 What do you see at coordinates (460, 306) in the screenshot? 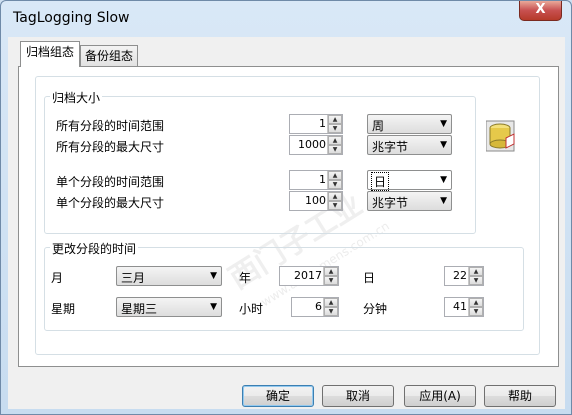
I see `minute-value: 41` at bounding box center [460, 306].